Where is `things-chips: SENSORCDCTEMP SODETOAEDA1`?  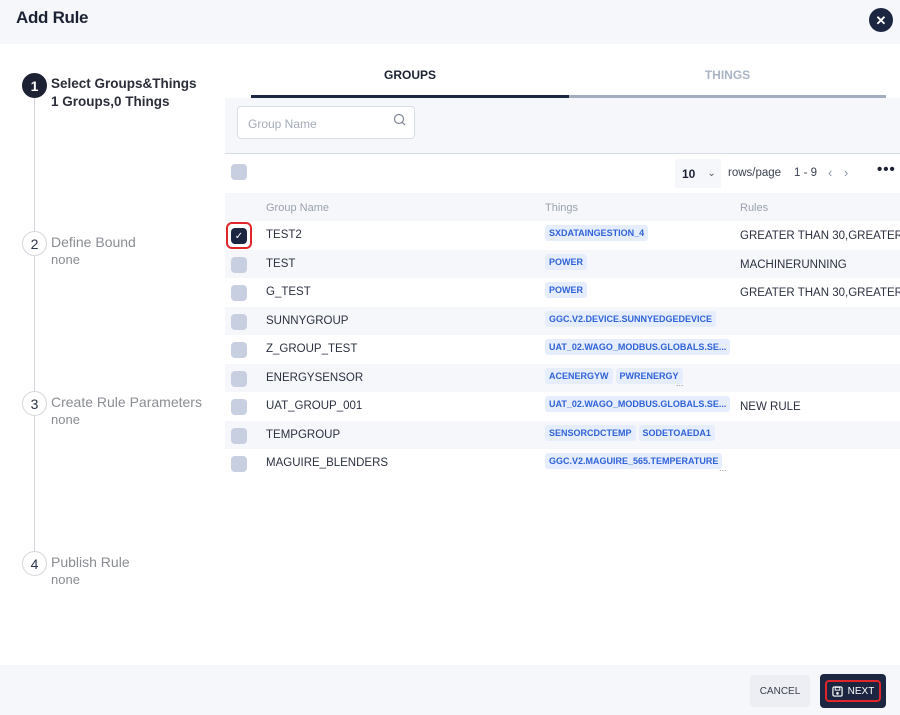
things-chips: SENSORCDCTEMP SODETOAEDA1 is located at coordinates (630, 432).